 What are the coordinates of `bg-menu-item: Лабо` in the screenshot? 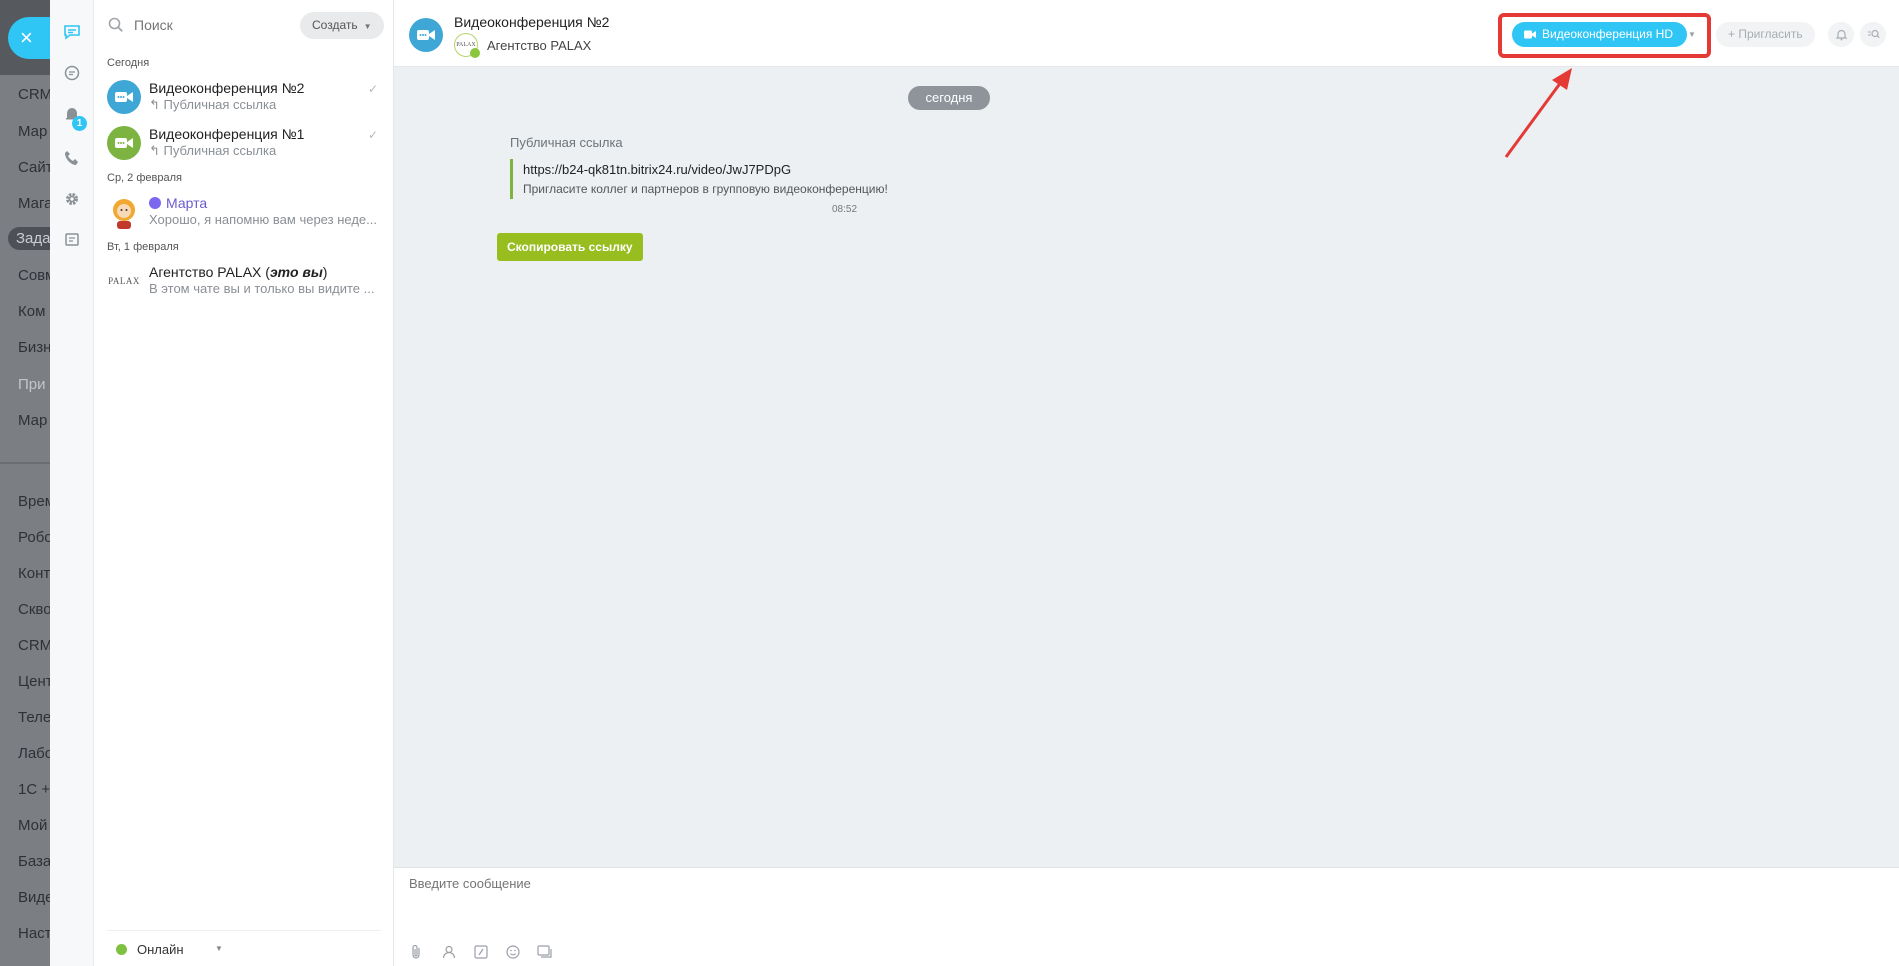 It's located at (34, 753).